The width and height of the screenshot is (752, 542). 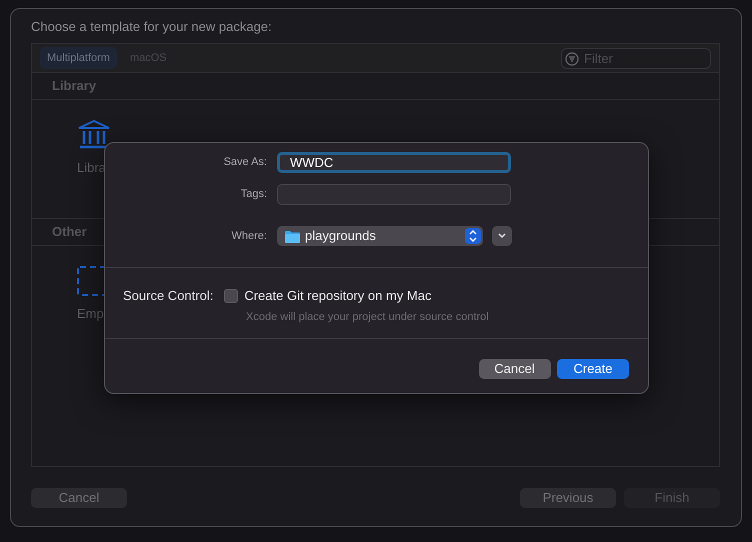 What do you see at coordinates (473, 236) in the screenshot?
I see `stepper-icon` at bounding box center [473, 236].